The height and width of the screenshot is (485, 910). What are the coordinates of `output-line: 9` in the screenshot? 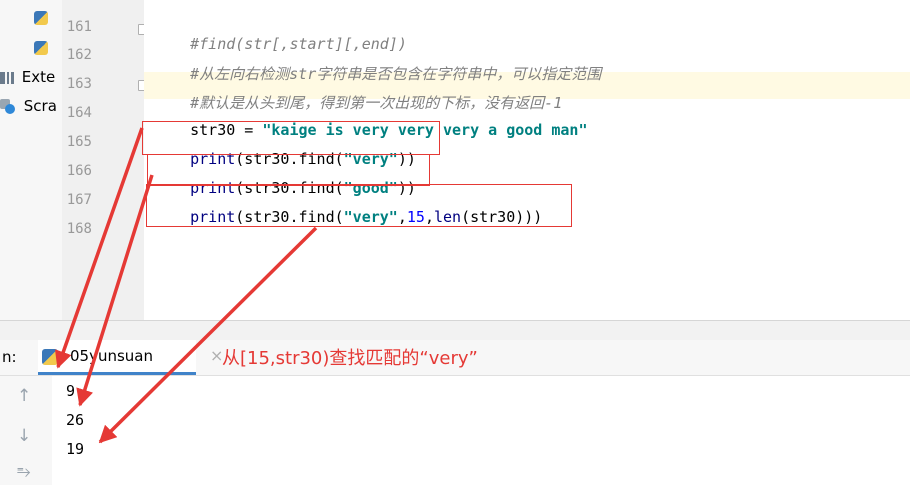 It's located at (71, 391).